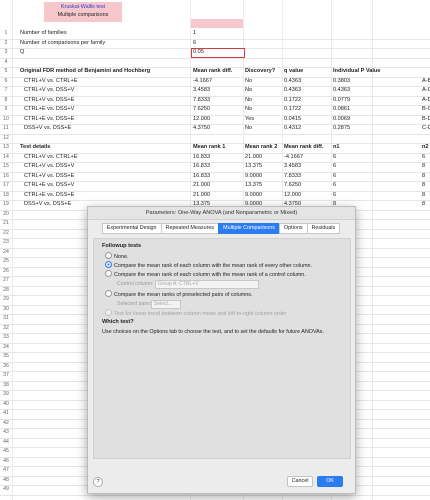 The image size is (430, 500). I want to click on param-value: 6, so click(195, 42).